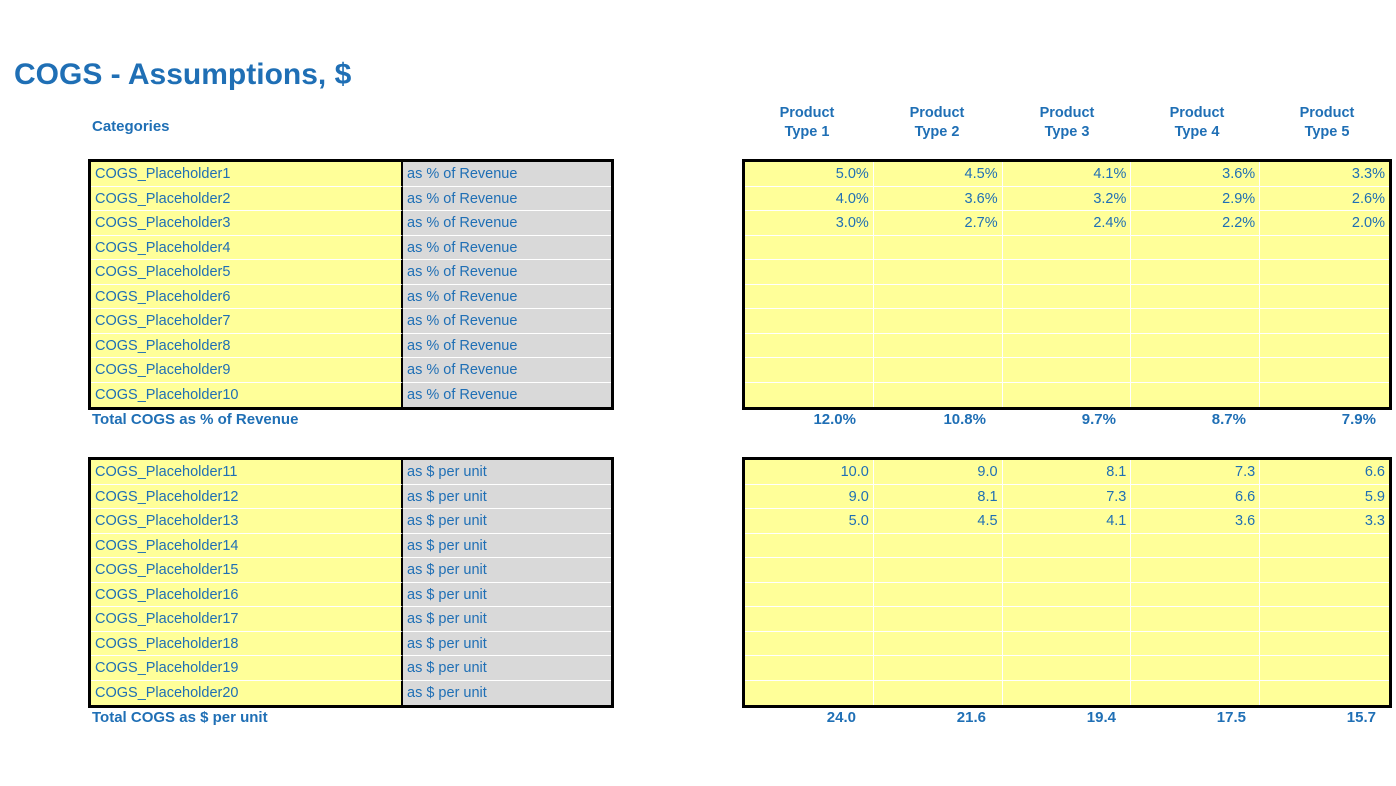 This screenshot has width=1396, height=786. What do you see at coordinates (1067, 223) in the screenshot?
I see `cogs-value-cell: 2.4%` at bounding box center [1067, 223].